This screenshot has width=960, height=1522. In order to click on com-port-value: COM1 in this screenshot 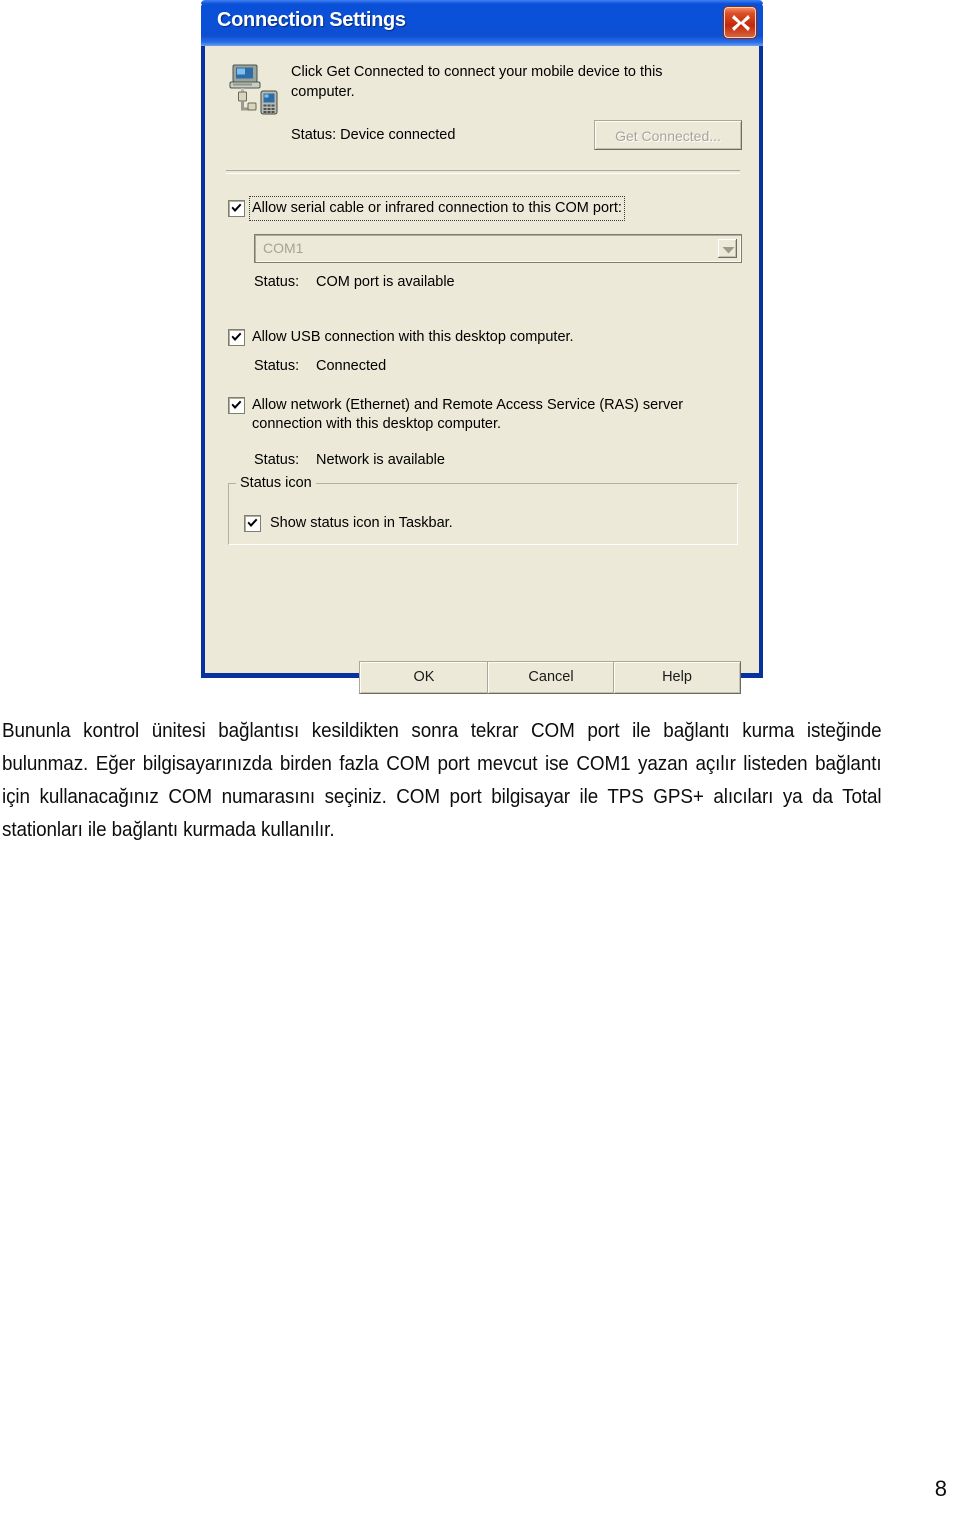, I will do `click(283, 248)`.